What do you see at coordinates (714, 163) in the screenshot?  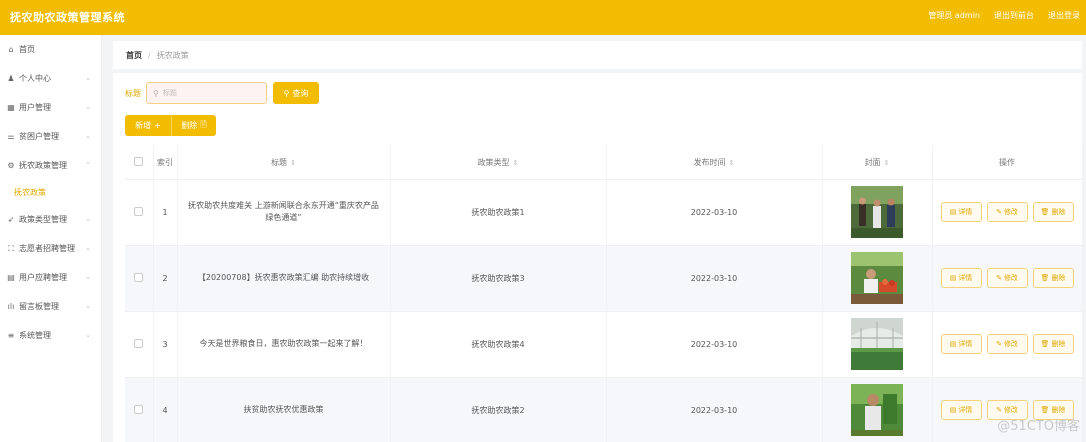 I see `column-header-date: 发布时间 ⇕` at bounding box center [714, 163].